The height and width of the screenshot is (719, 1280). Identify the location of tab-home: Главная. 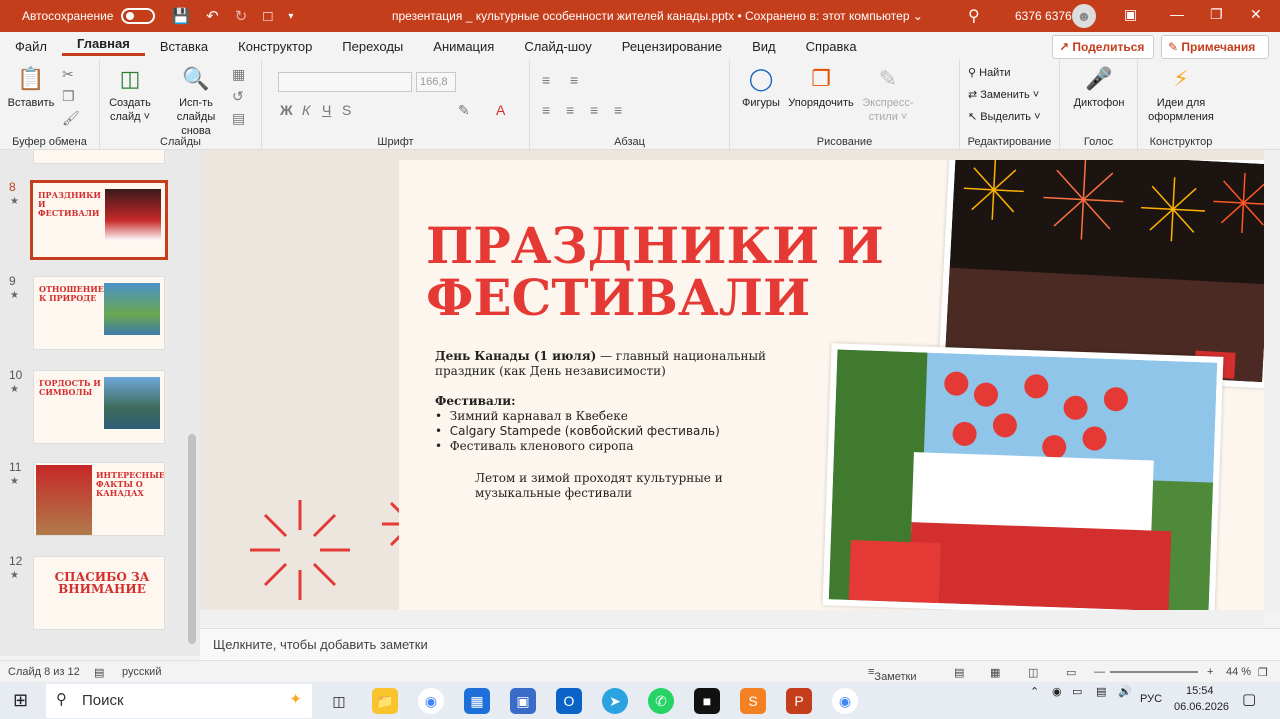
(103, 46).